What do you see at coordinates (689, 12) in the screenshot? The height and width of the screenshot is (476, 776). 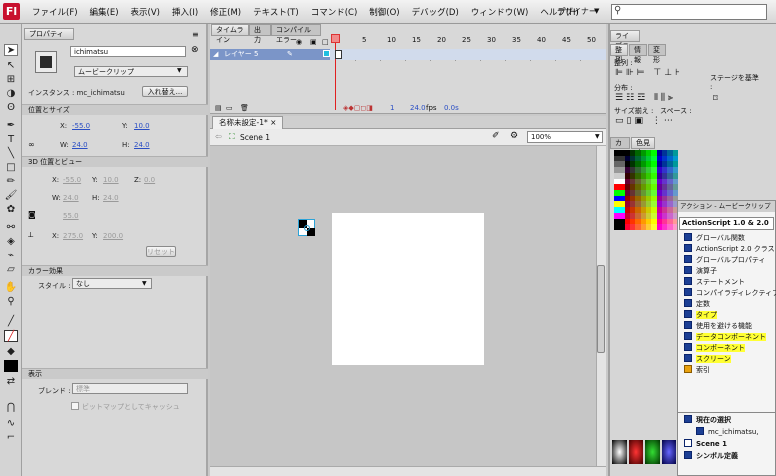 I see `search-input` at bounding box center [689, 12].